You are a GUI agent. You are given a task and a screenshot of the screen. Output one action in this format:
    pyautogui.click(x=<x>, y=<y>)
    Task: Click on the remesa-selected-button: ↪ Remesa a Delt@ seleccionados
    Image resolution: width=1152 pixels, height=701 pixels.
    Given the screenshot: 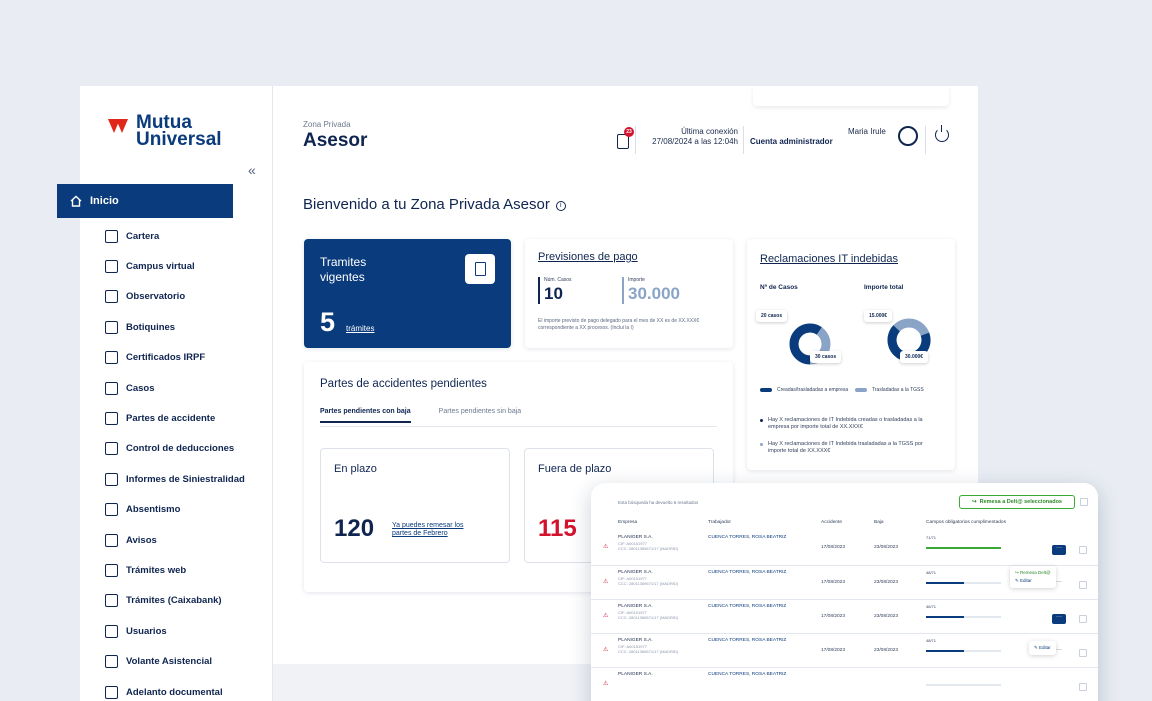 What is the action you would take?
    pyautogui.click(x=1017, y=502)
    